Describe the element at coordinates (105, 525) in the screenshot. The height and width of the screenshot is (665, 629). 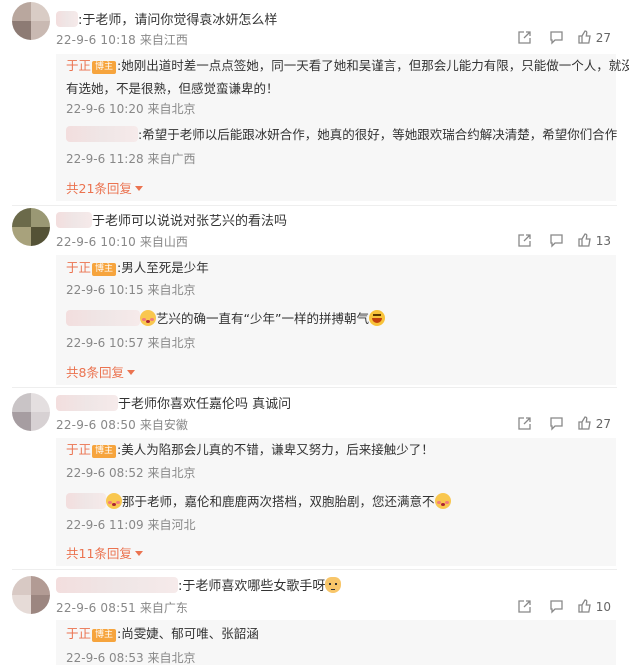
I see `reply-date: 22-9-6 11:09` at that location.